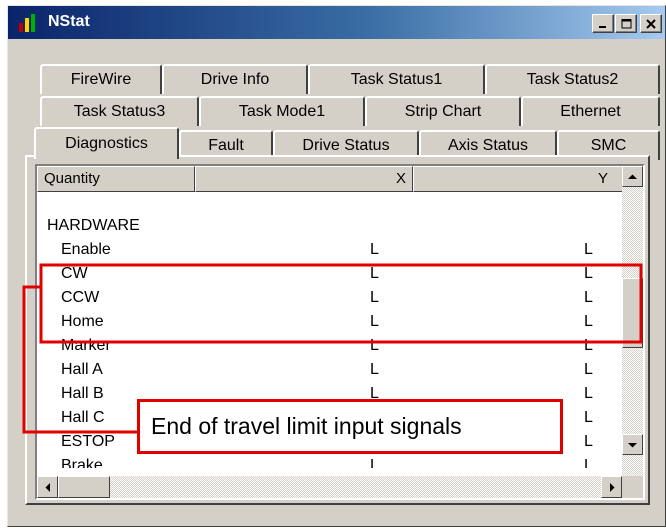 The height and width of the screenshot is (529, 666). Describe the element at coordinates (84, 487) in the screenshot. I see `horizontal-scroll-thumb` at that location.